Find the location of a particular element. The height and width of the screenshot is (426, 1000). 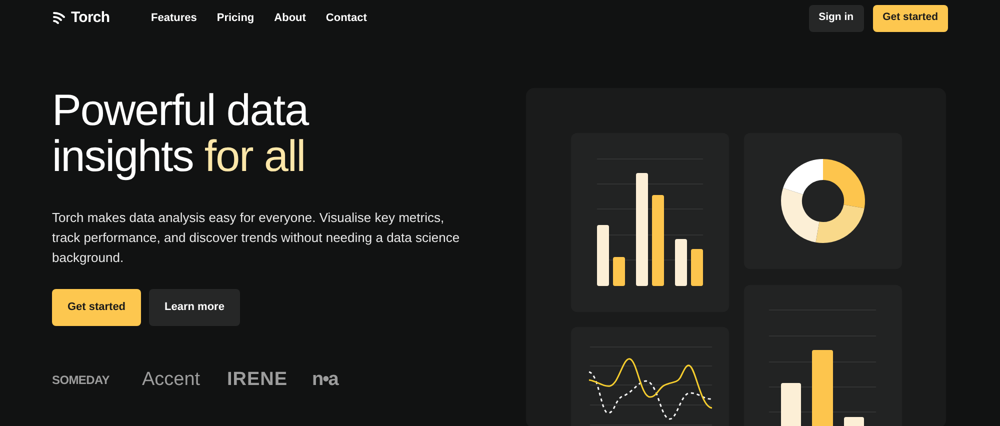

learn-more-button: Learn more is located at coordinates (194, 307).